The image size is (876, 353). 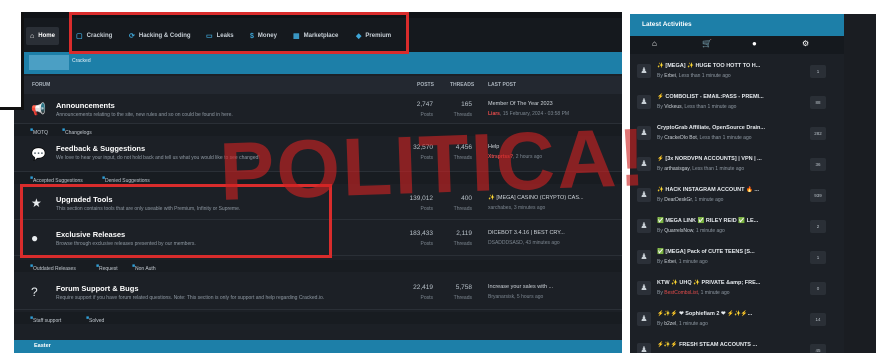 What do you see at coordinates (423, 287) in the screenshot?
I see `posts-count: 22,419` at bounding box center [423, 287].